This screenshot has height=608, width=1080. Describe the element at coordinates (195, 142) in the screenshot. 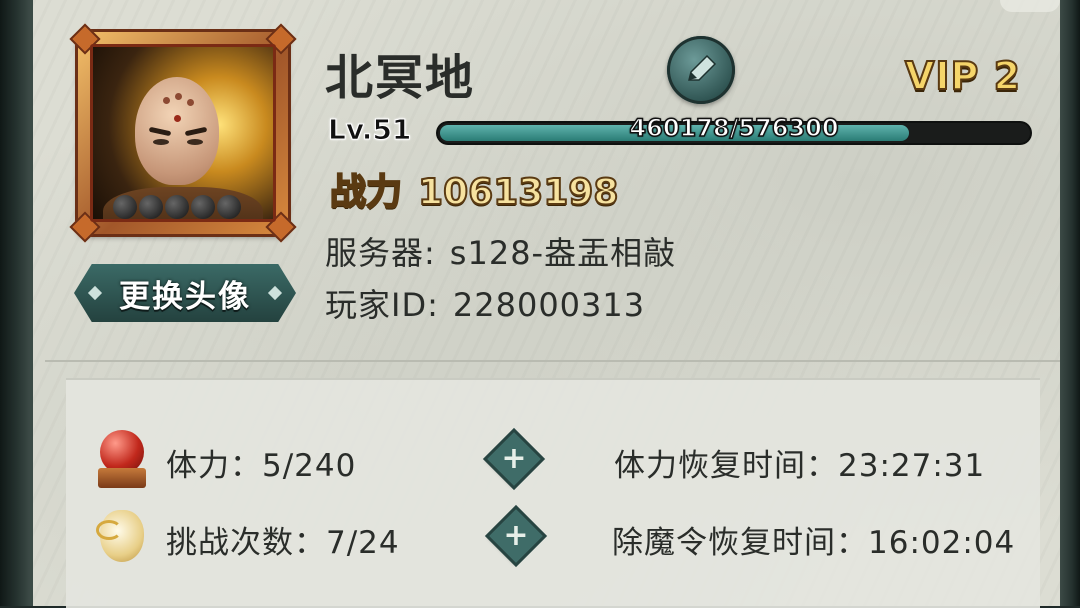

I see `right-eye` at that location.